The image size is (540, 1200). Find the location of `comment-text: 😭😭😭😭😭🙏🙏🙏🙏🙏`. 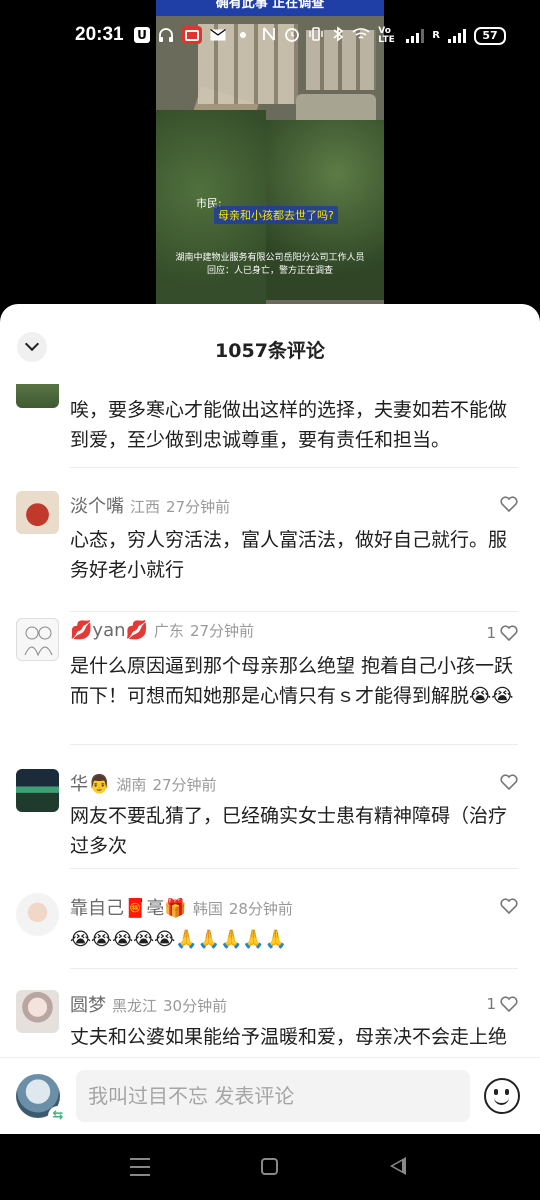

comment-text: 😭😭😭😭😭🙏🙏🙏🙏🙏 is located at coordinates (179, 939).